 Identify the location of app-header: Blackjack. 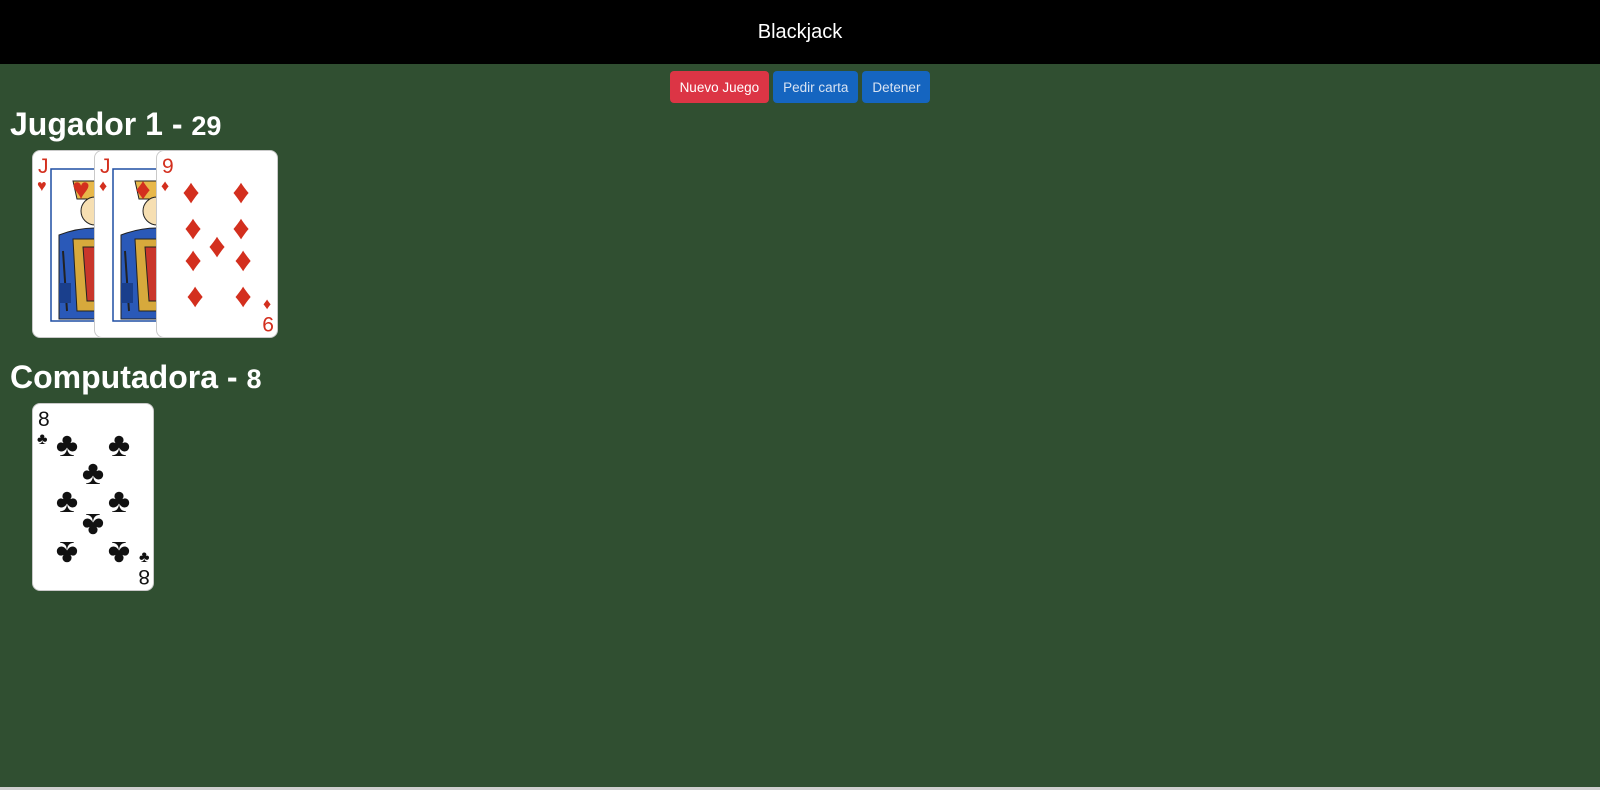
(800, 32).